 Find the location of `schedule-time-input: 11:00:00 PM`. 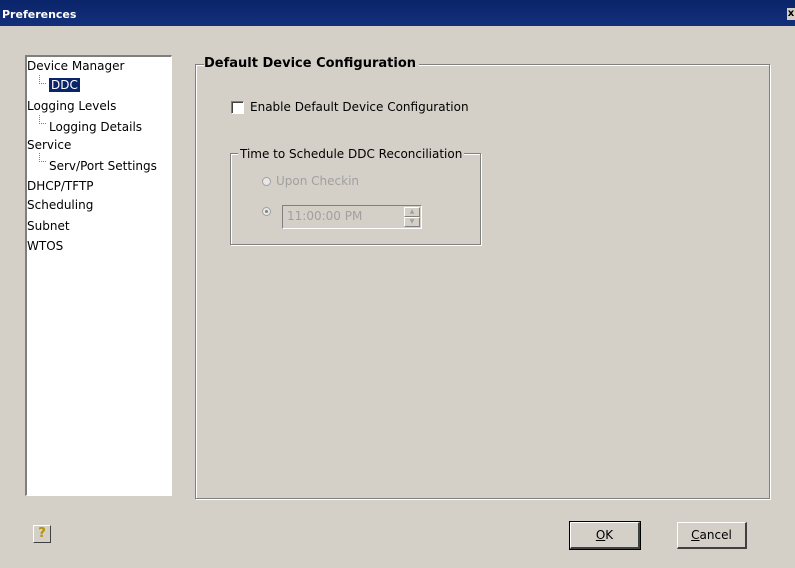

schedule-time-input: 11:00:00 PM is located at coordinates (352, 217).